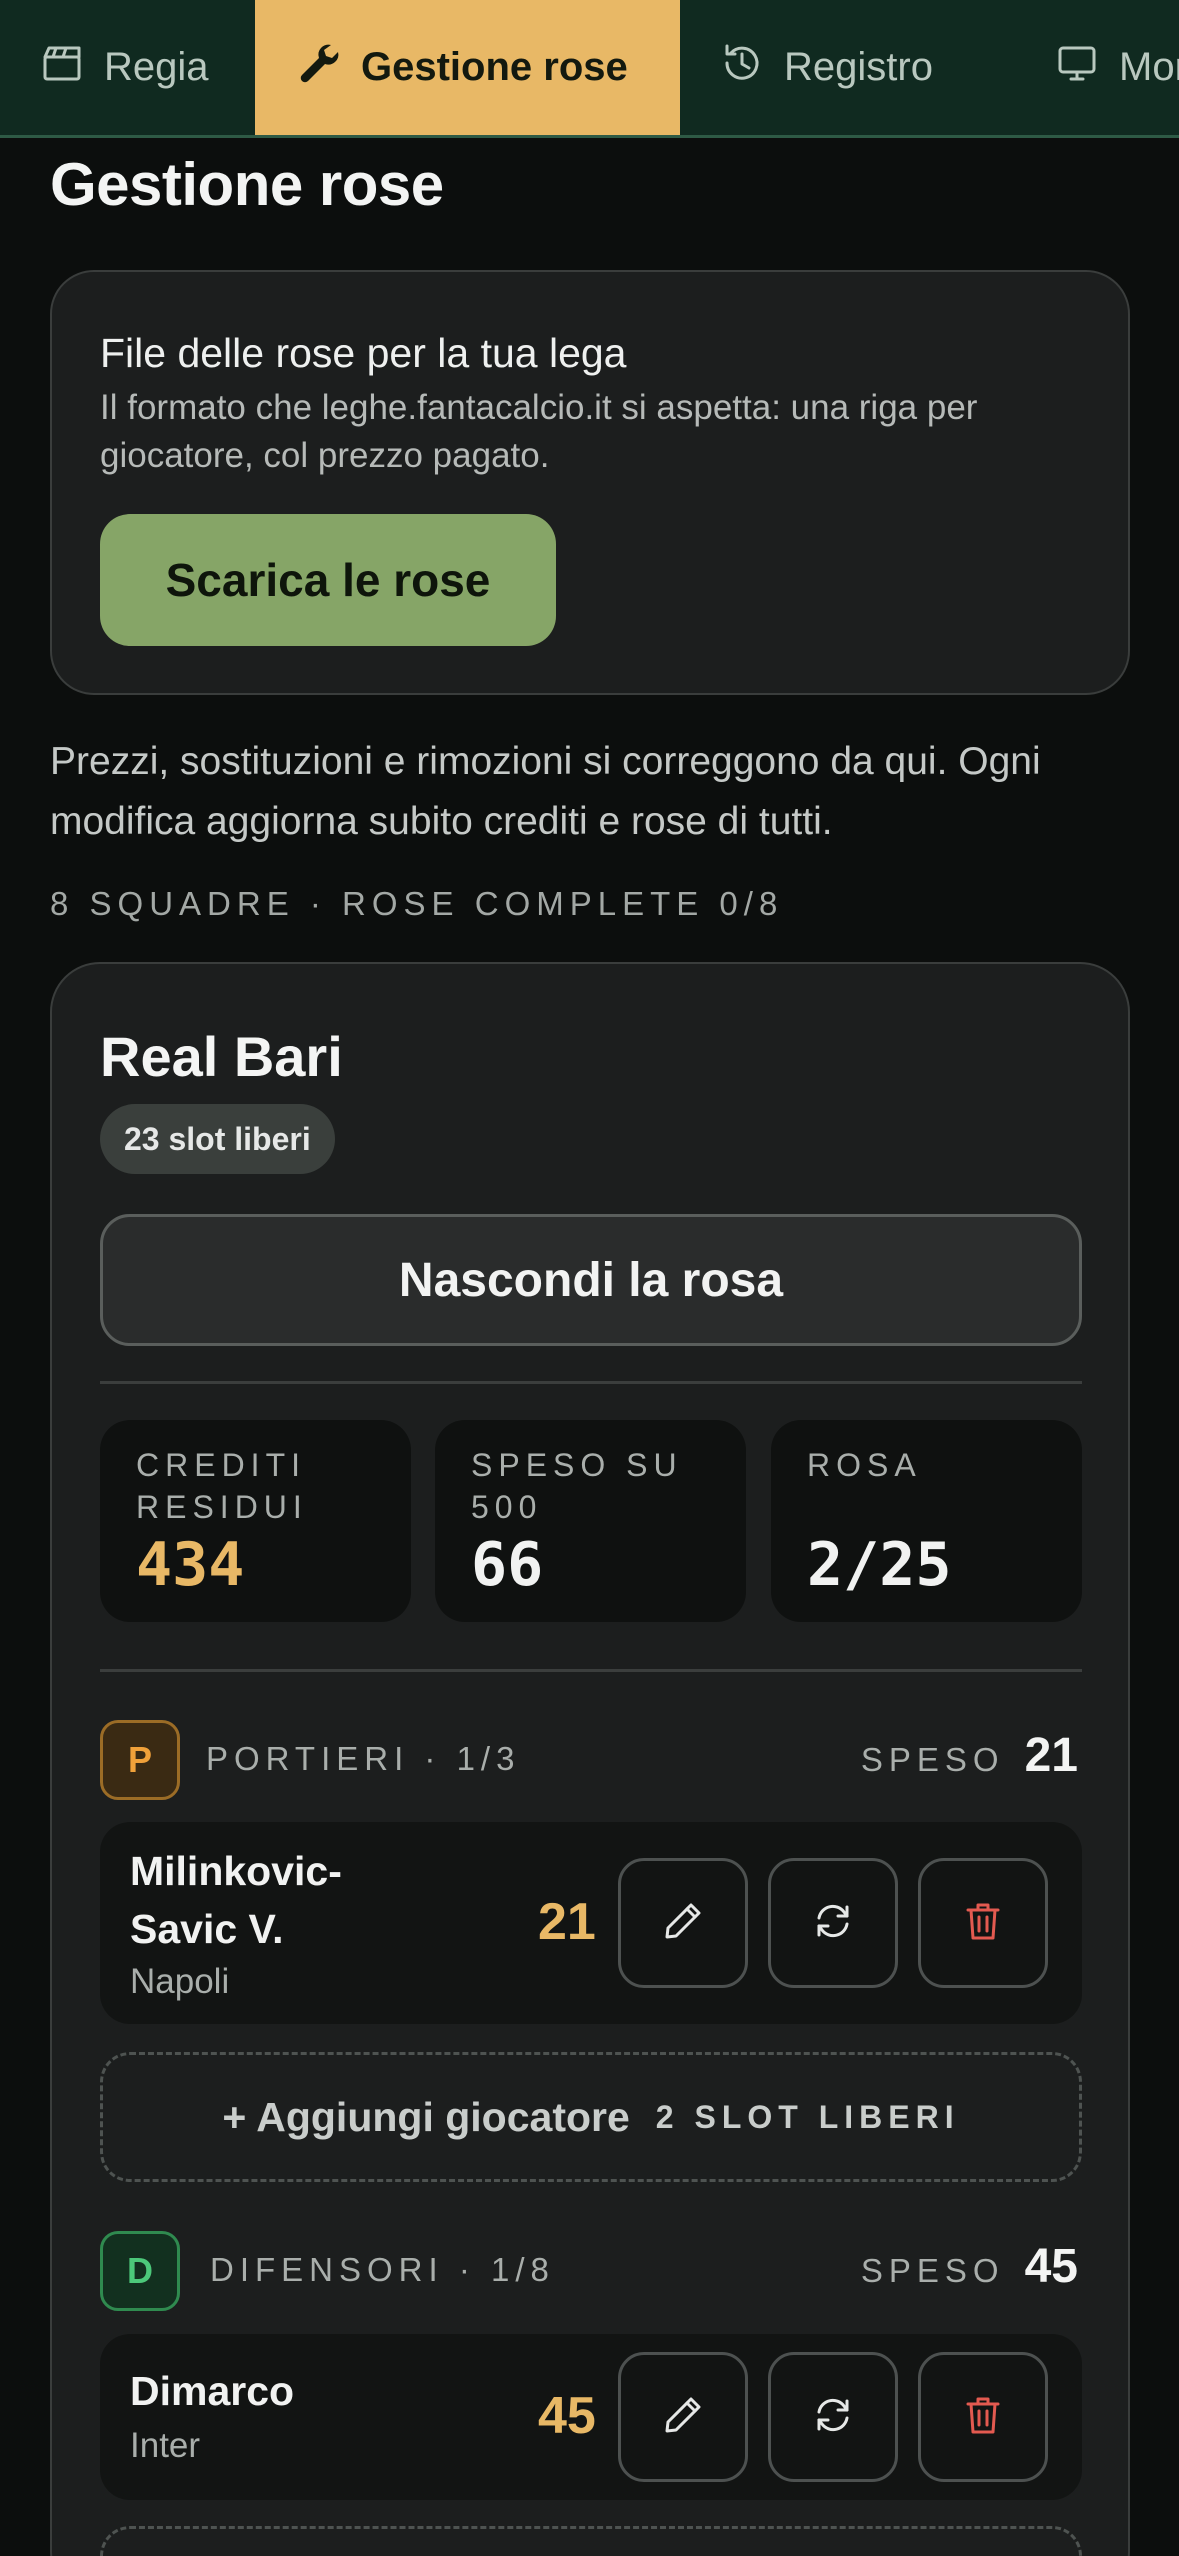 This screenshot has height=2556, width=1179. What do you see at coordinates (140, 1760) in the screenshot?
I see `role-badge-p: P` at bounding box center [140, 1760].